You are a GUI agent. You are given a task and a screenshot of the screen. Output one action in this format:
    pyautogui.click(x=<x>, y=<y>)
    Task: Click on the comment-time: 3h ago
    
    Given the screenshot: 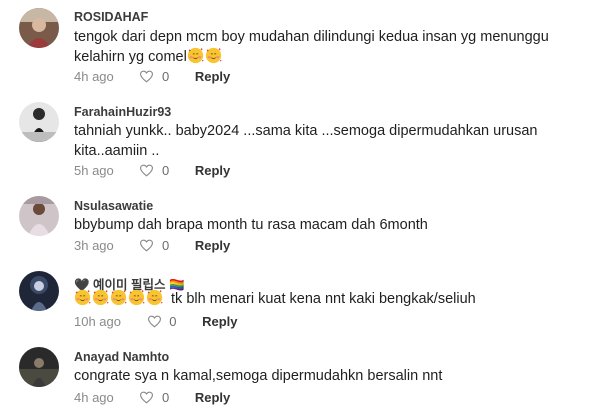 What is the action you would take?
    pyautogui.click(x=94, y=246)
    